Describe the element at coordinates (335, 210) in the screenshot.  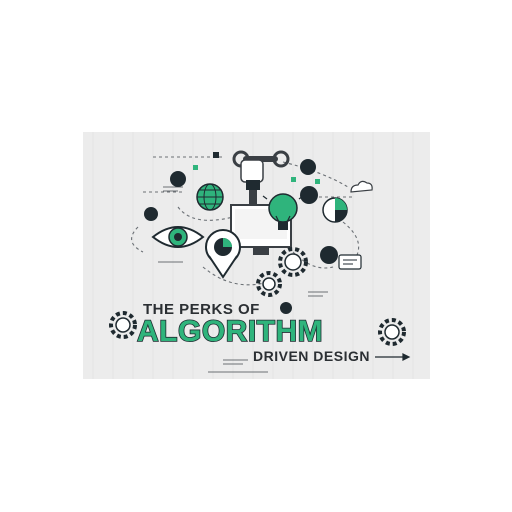
I see `pie-chart-icon` at that location.